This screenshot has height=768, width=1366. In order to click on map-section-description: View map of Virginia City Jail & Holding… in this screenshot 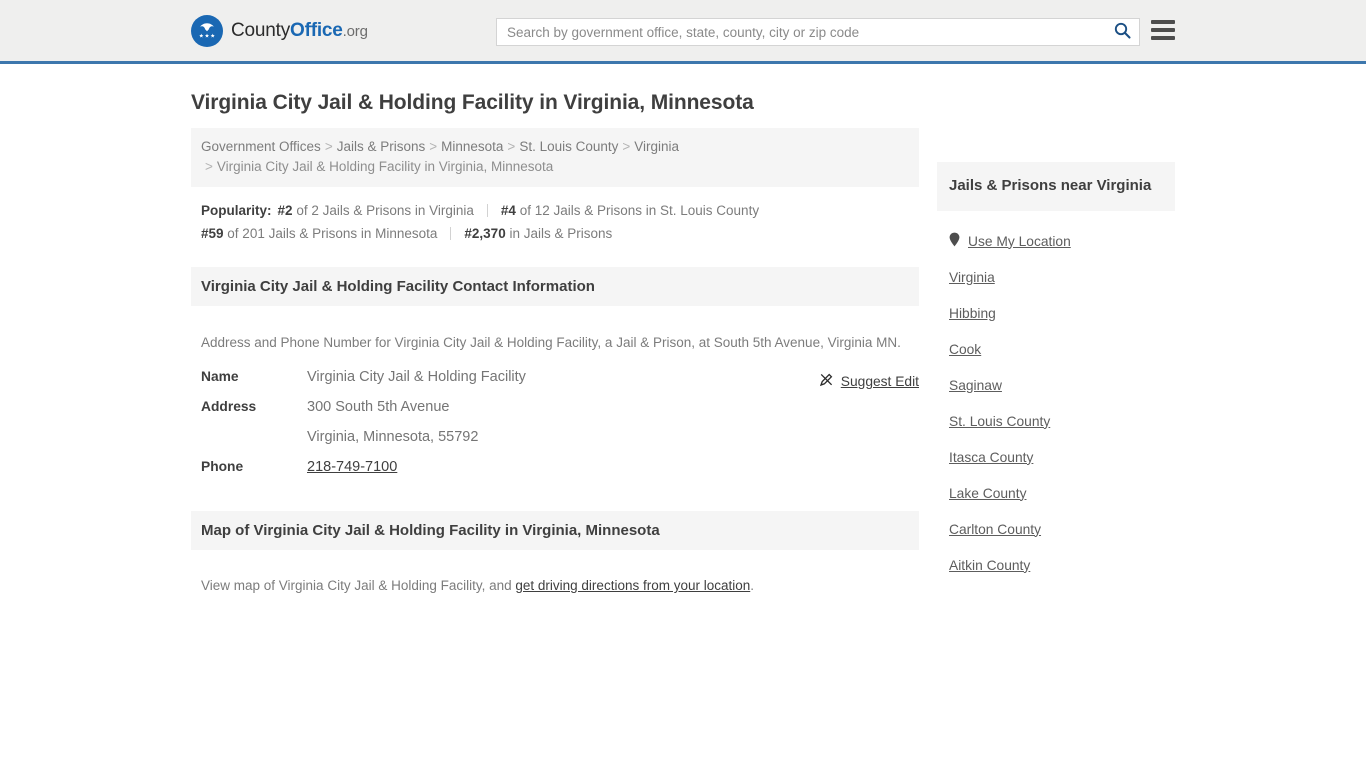, I will do `click(551, 579)`.